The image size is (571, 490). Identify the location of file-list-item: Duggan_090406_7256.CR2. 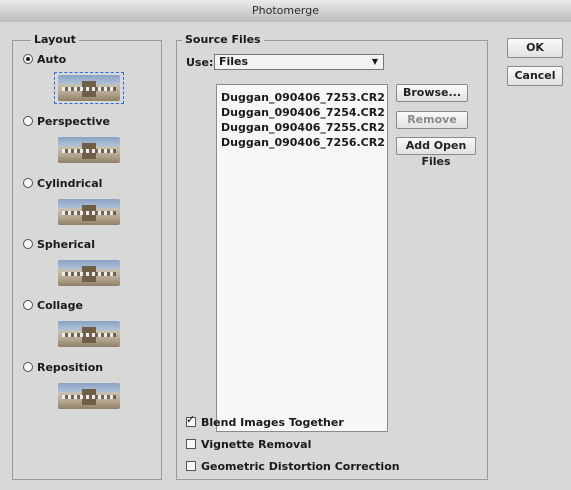
(304, 142).